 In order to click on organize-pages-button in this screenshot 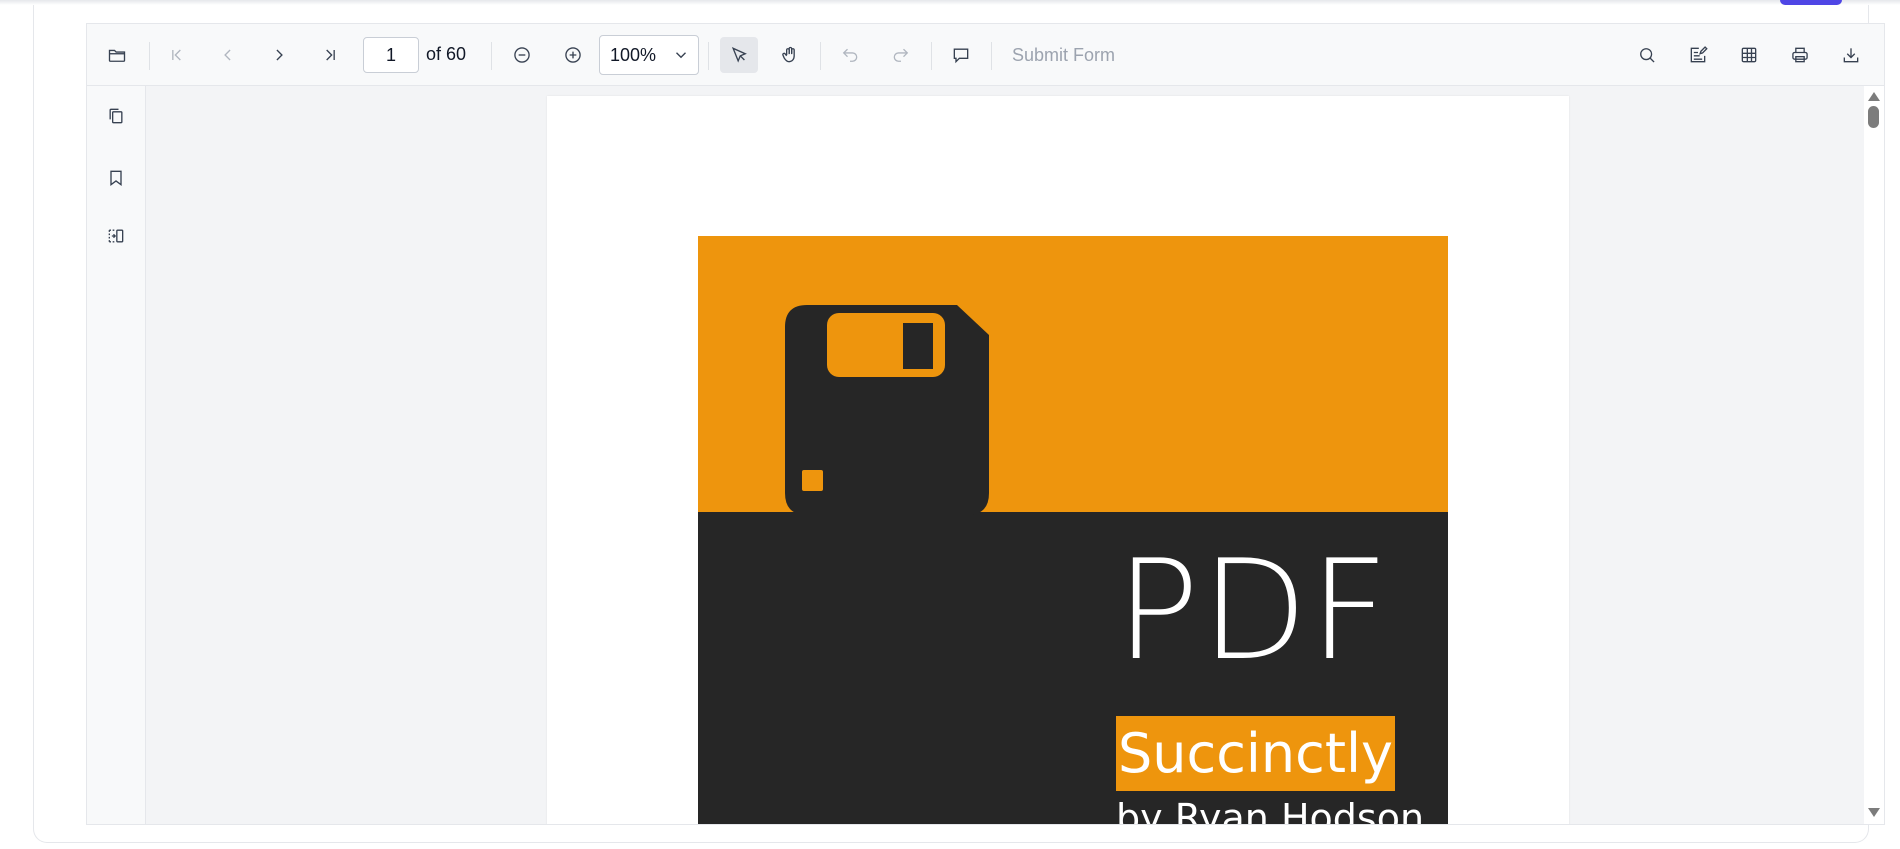, I will do `click(116, 236)`.